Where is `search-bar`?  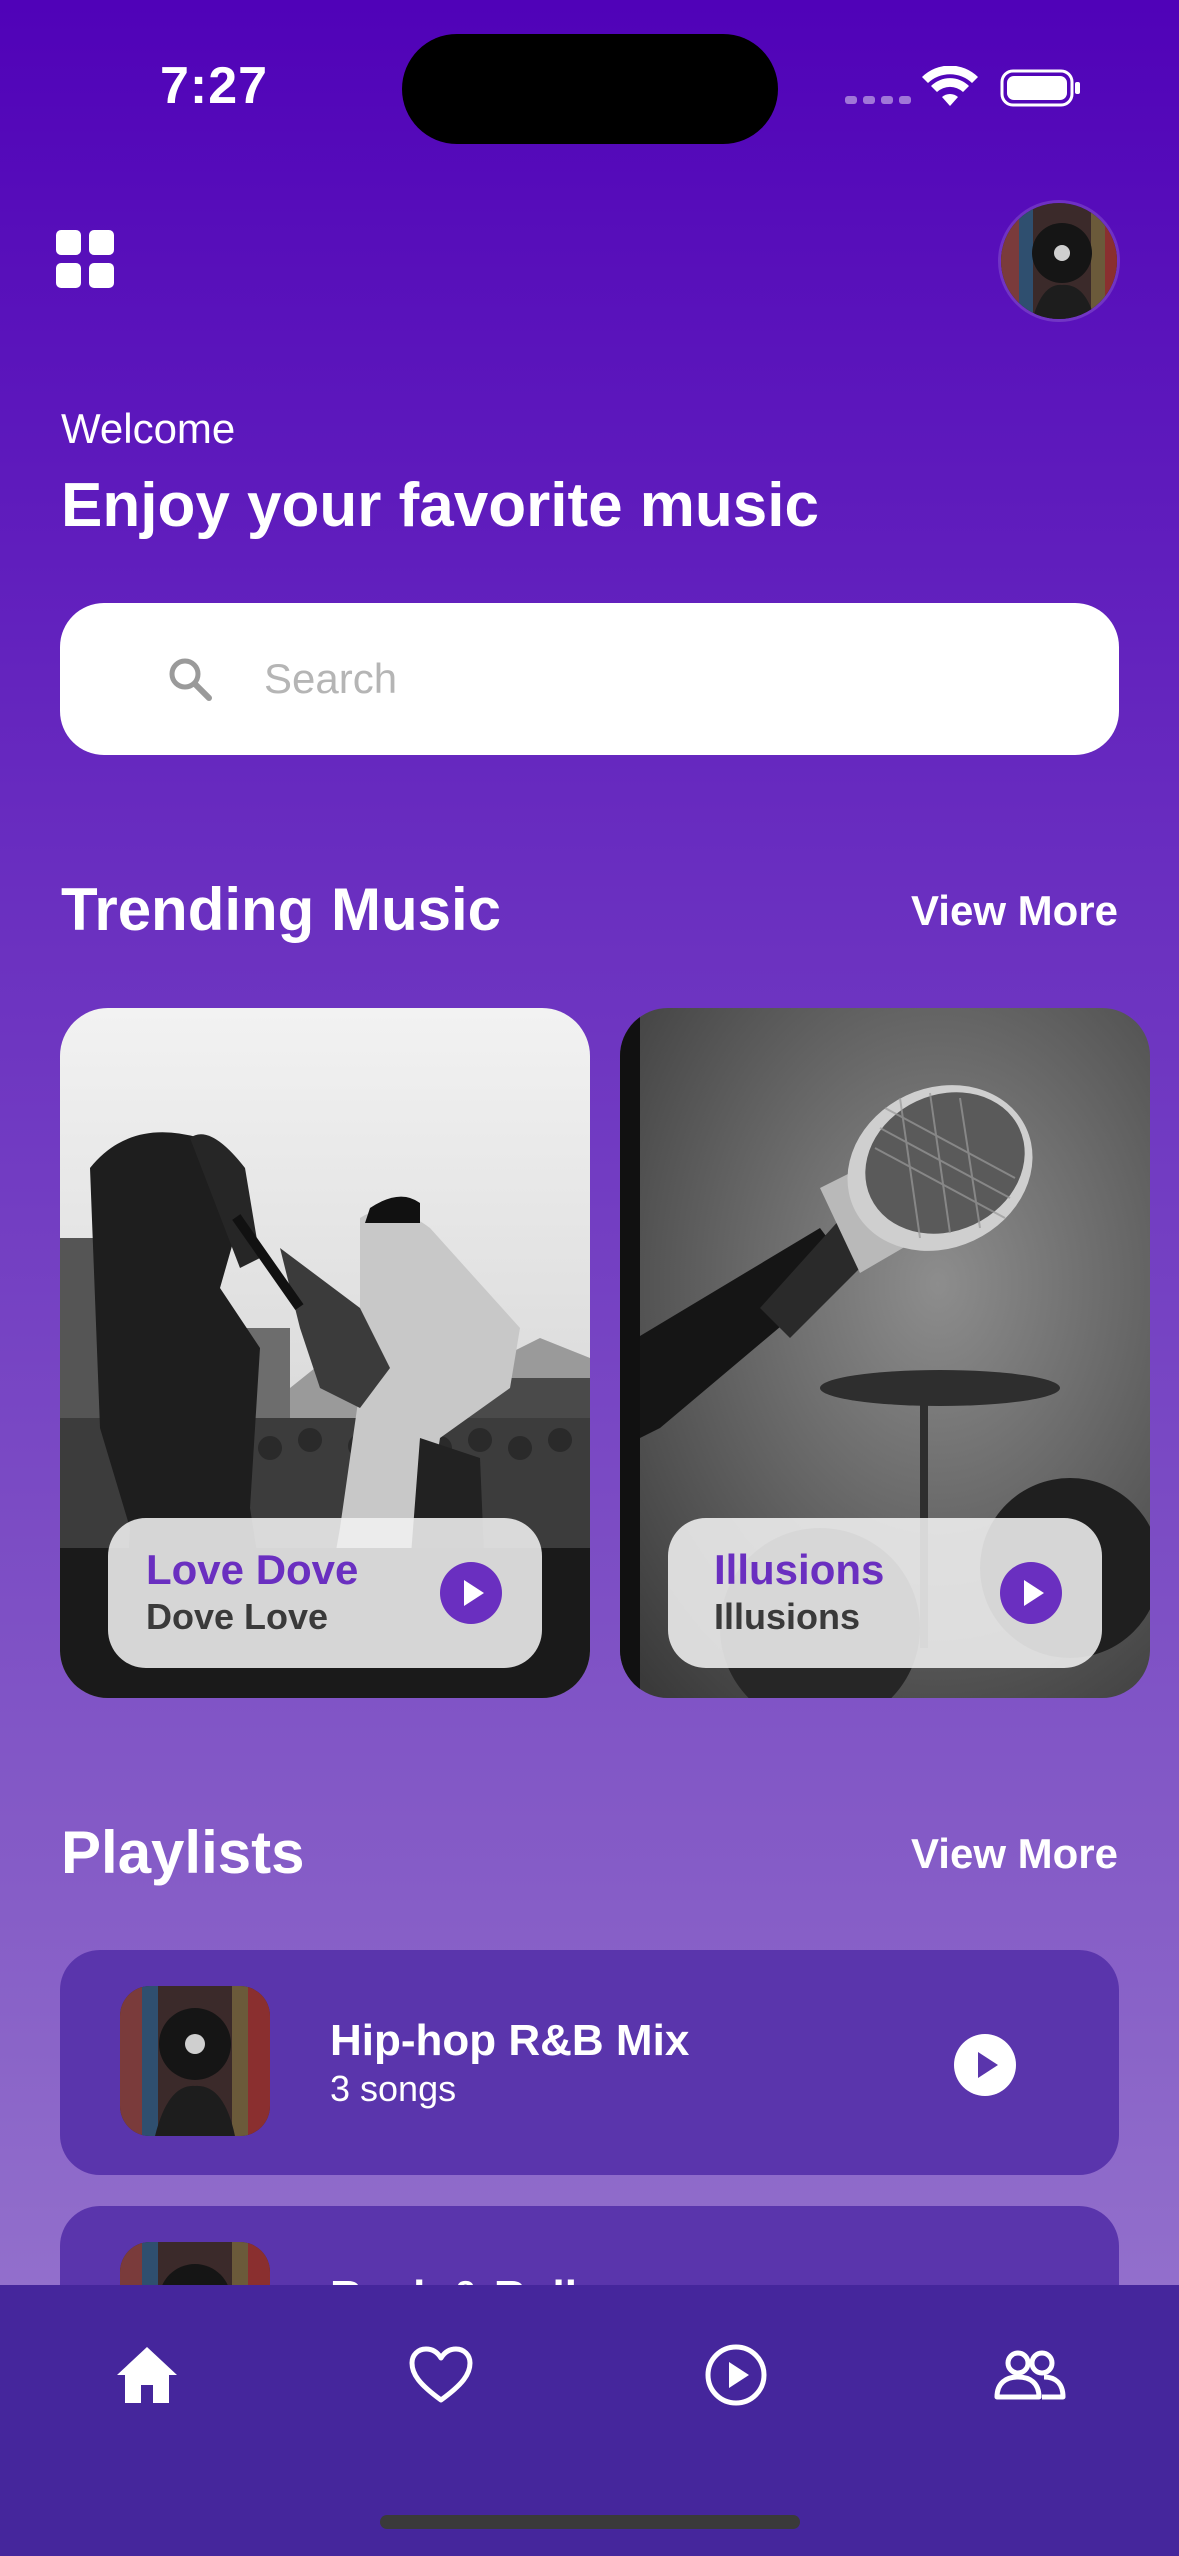
search-bar is located at coordinates (589, 679).